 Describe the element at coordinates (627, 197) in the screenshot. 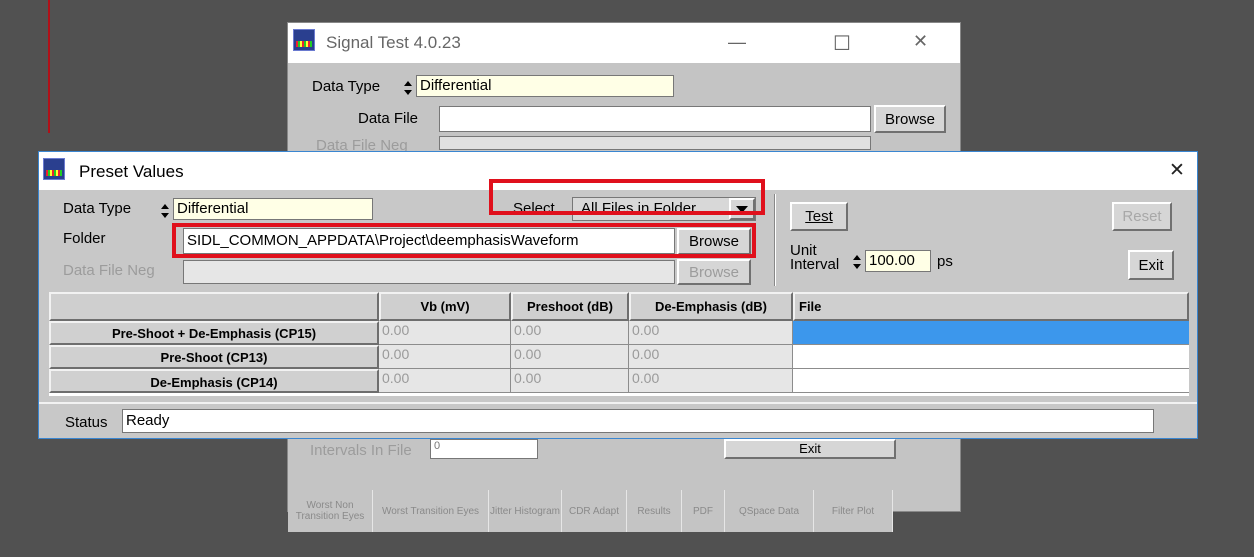

I see `highlight-select` at that location.